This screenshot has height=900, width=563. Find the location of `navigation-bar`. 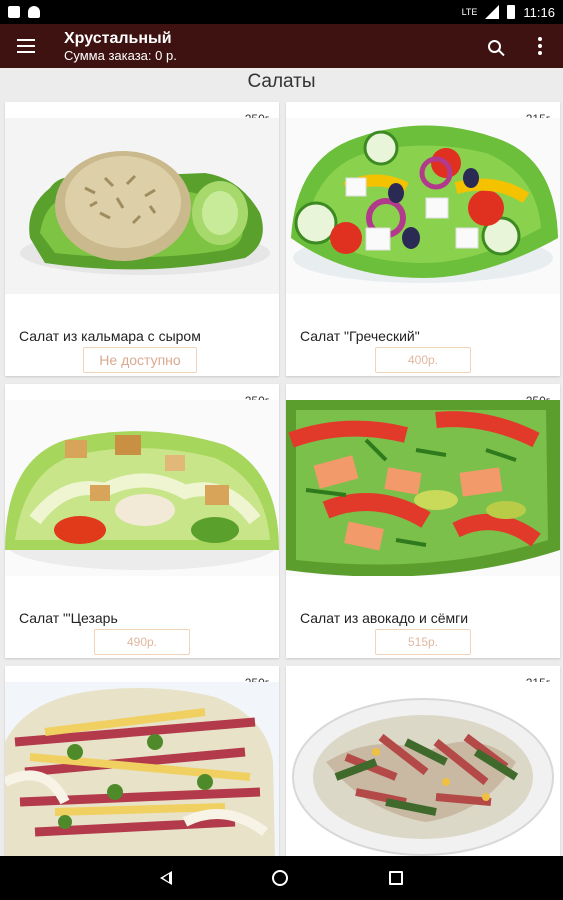

navigation-bar is located at coordinates (281, 878).